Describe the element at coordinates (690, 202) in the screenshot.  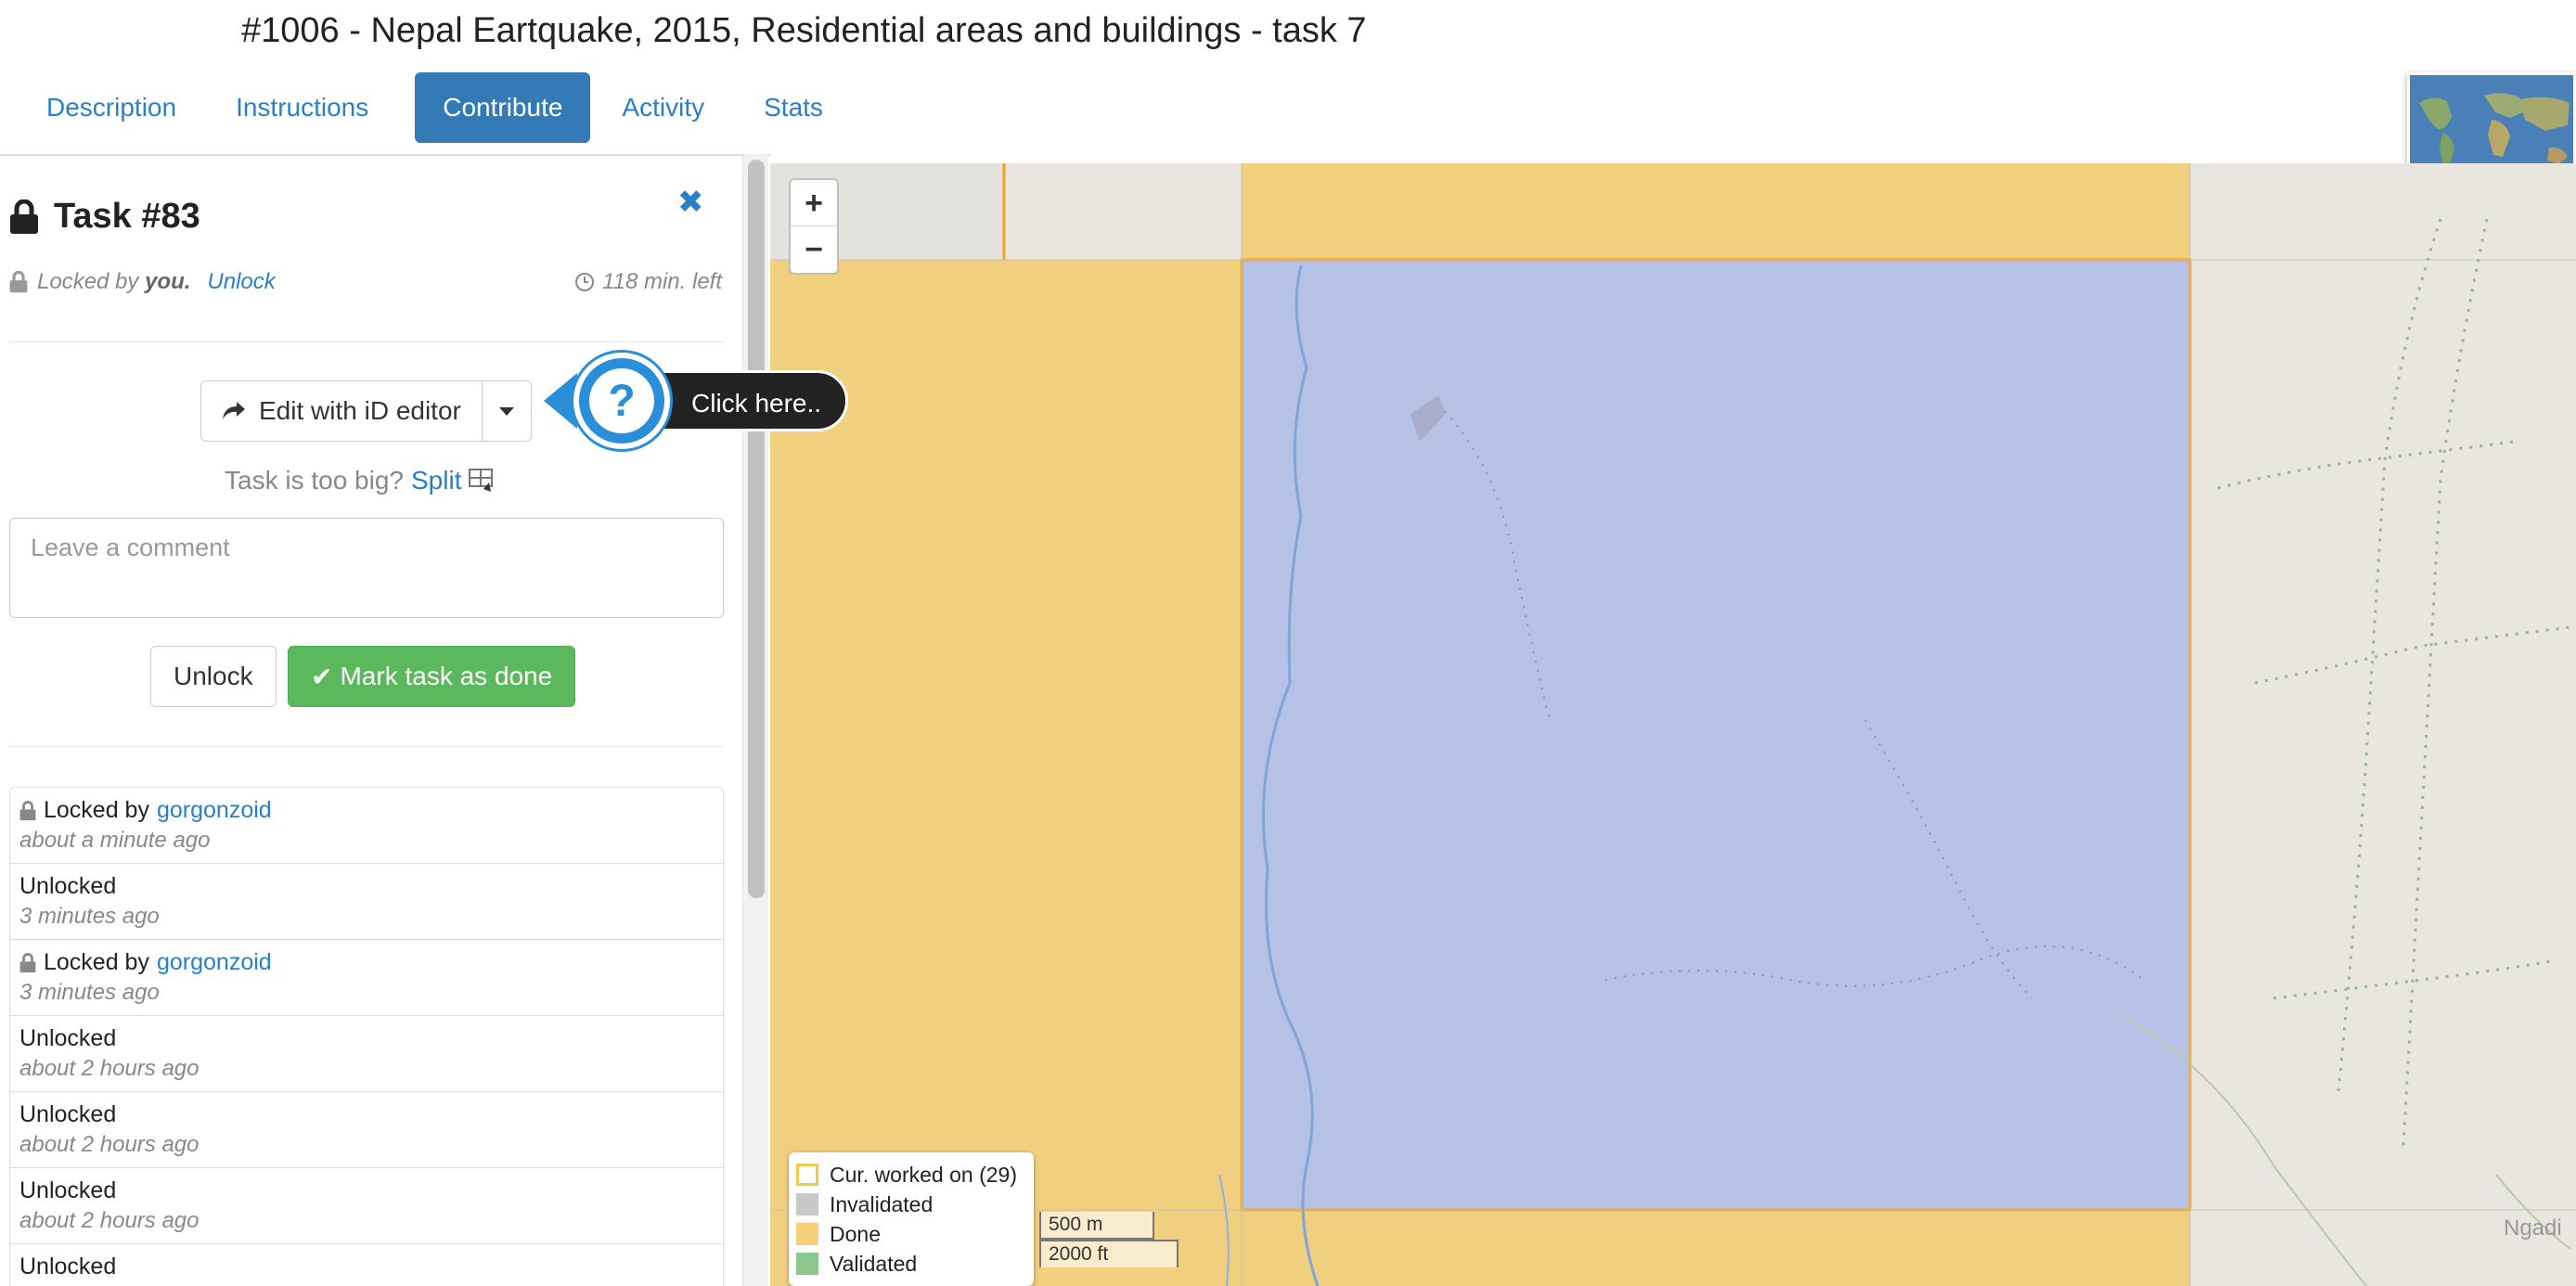
I see `close-icon: ✖` at that location.